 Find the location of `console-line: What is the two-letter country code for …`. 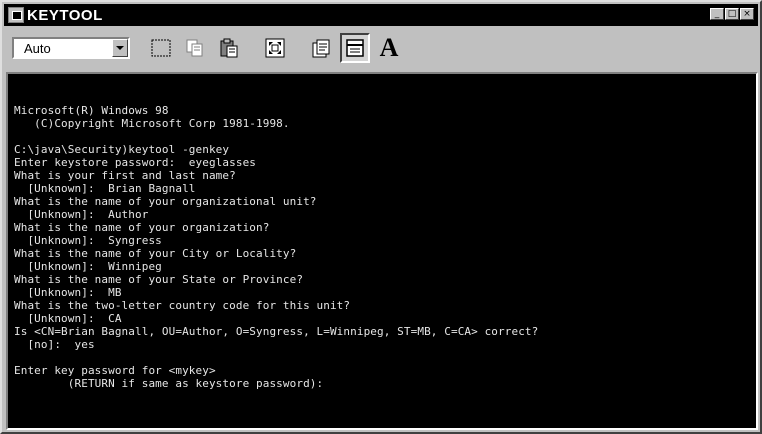

console-line: What is the two-letter country code for … is located at coordinates (182, 305).